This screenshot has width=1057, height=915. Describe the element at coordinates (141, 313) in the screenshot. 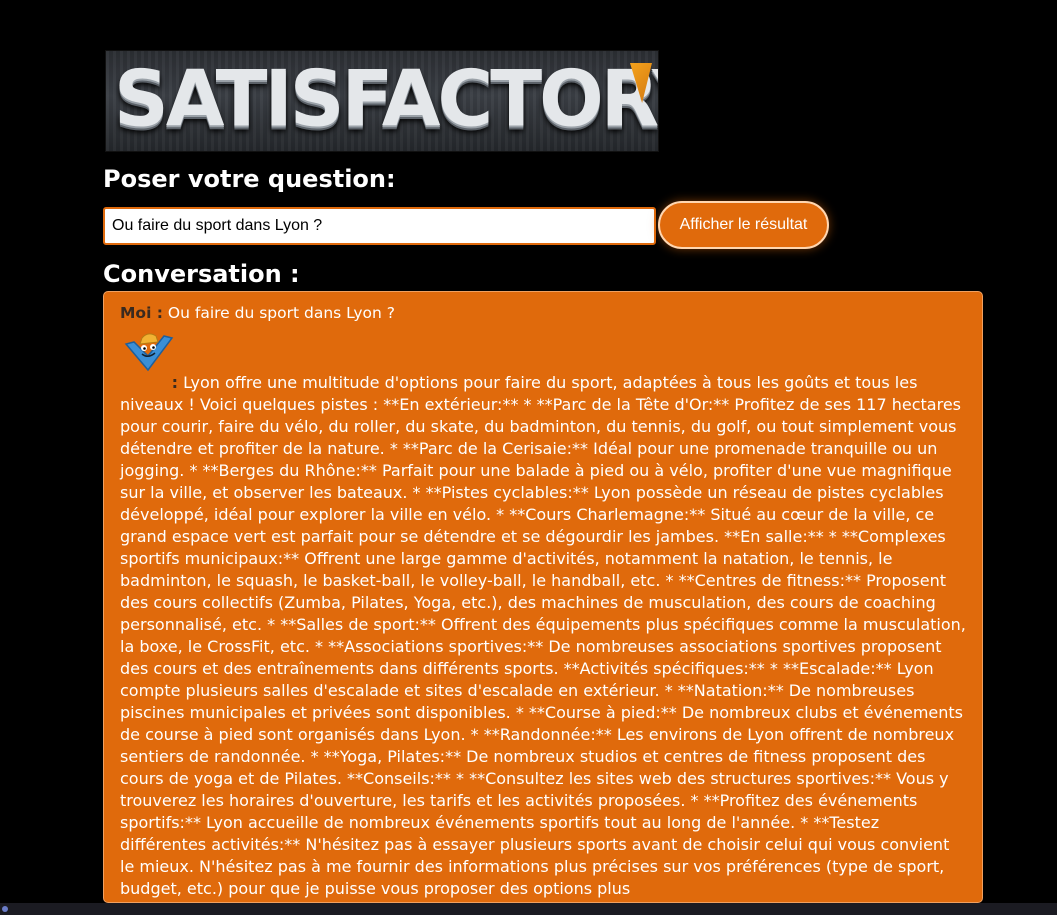

I see `user-speaker-label: Moi :` at that location.